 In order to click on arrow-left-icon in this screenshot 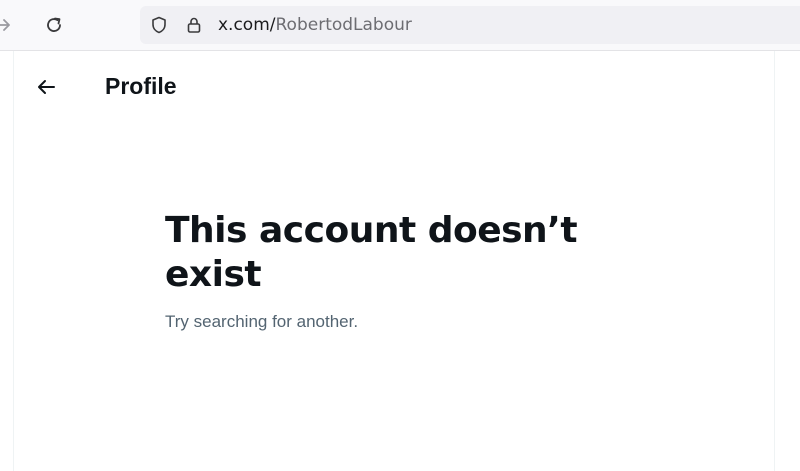, I will do `click(46, 87)`.